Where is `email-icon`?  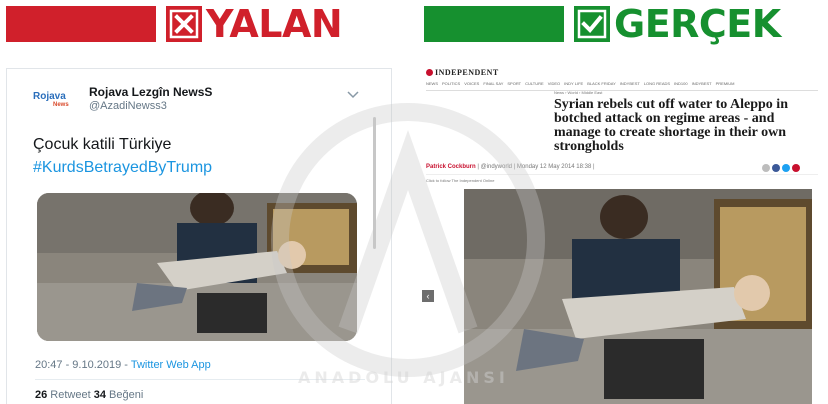 email-icon is located at coordinates (796, 168).